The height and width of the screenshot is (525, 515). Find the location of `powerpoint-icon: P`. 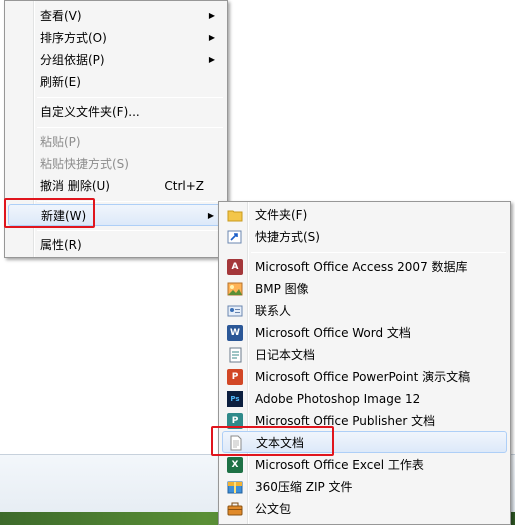

powerpoint-icon: P is located at coordinates (235, 377).